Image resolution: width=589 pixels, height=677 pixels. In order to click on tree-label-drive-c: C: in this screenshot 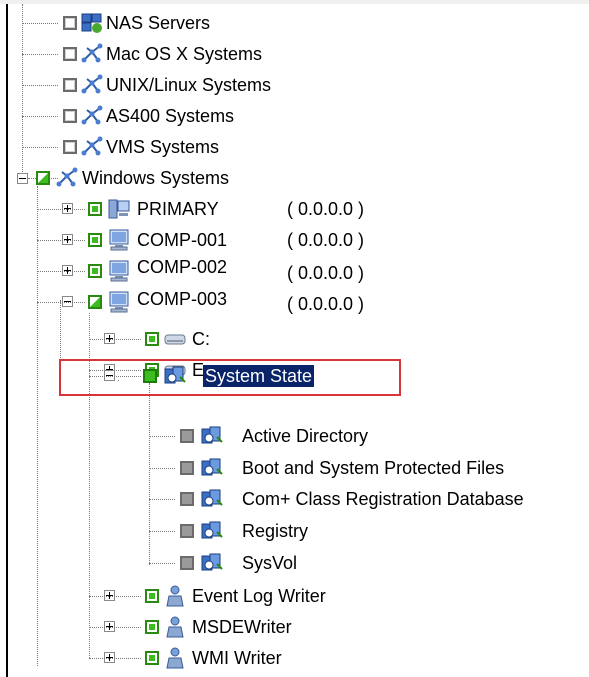, I will do `click(201, 339)`.